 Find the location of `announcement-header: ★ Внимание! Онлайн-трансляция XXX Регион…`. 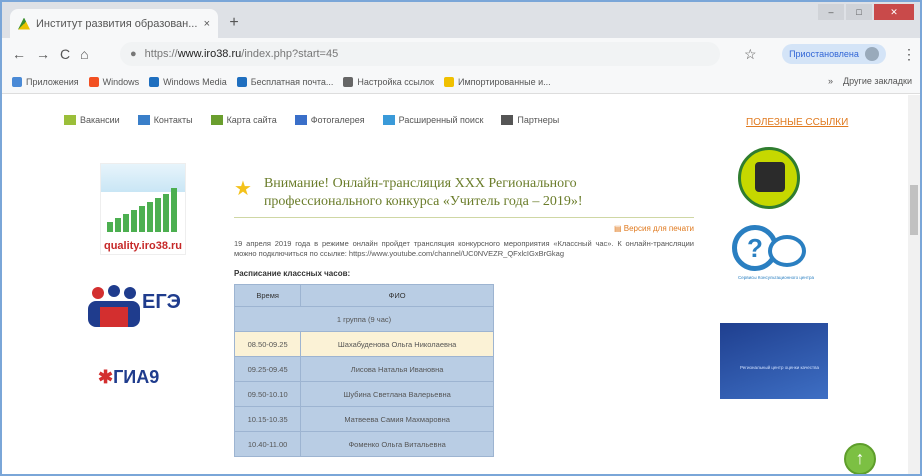

announcement-header: ★ Внимание! Онлайн-трансляция XXX Регион… is located at coordinates (464, 193).